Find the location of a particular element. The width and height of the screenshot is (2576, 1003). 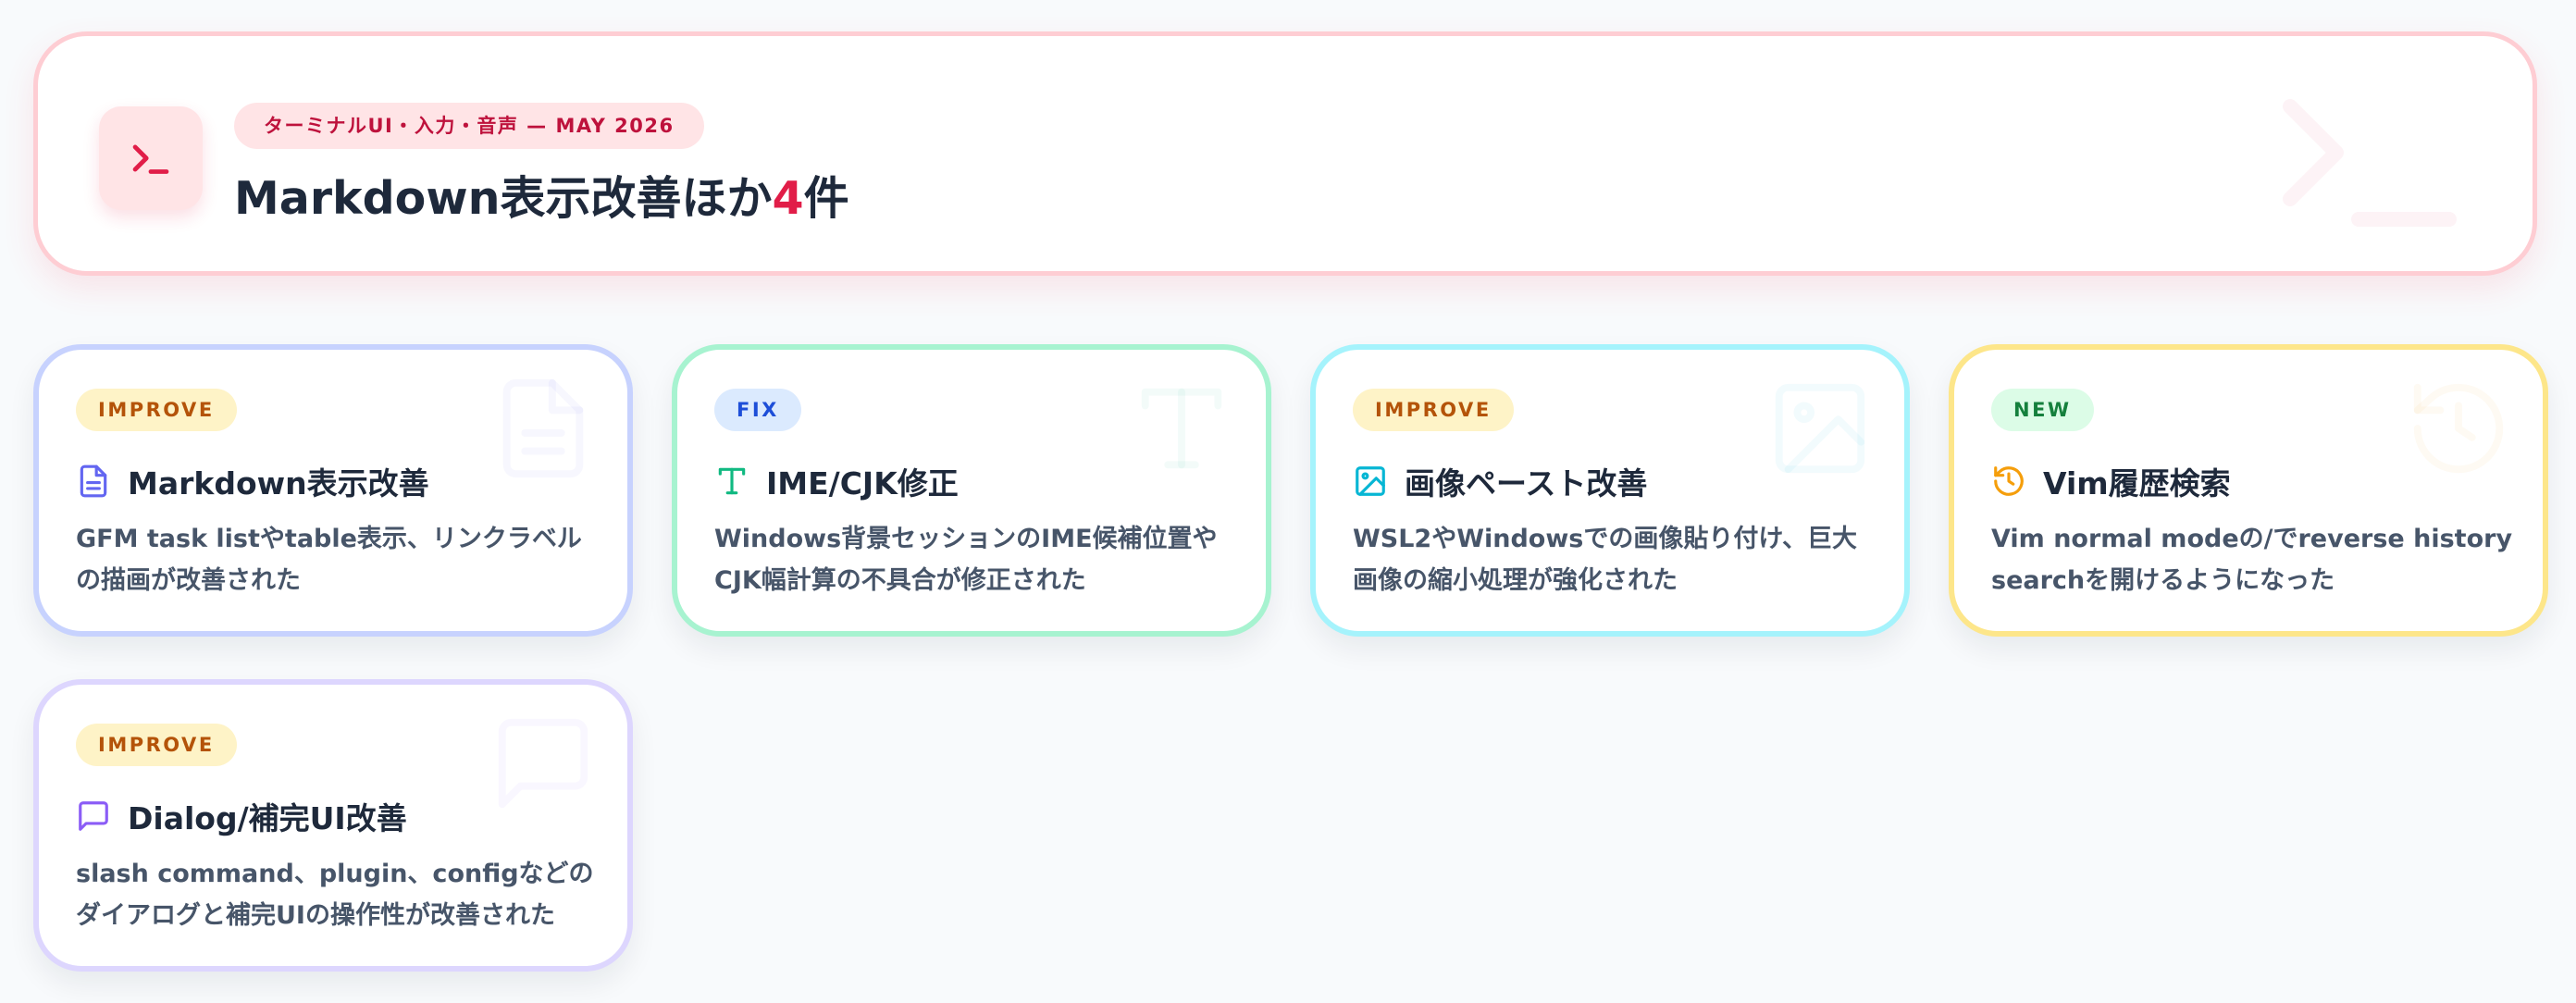

card-title-row: Dialog/補完UI改善 is located at coordinates (241, 816).